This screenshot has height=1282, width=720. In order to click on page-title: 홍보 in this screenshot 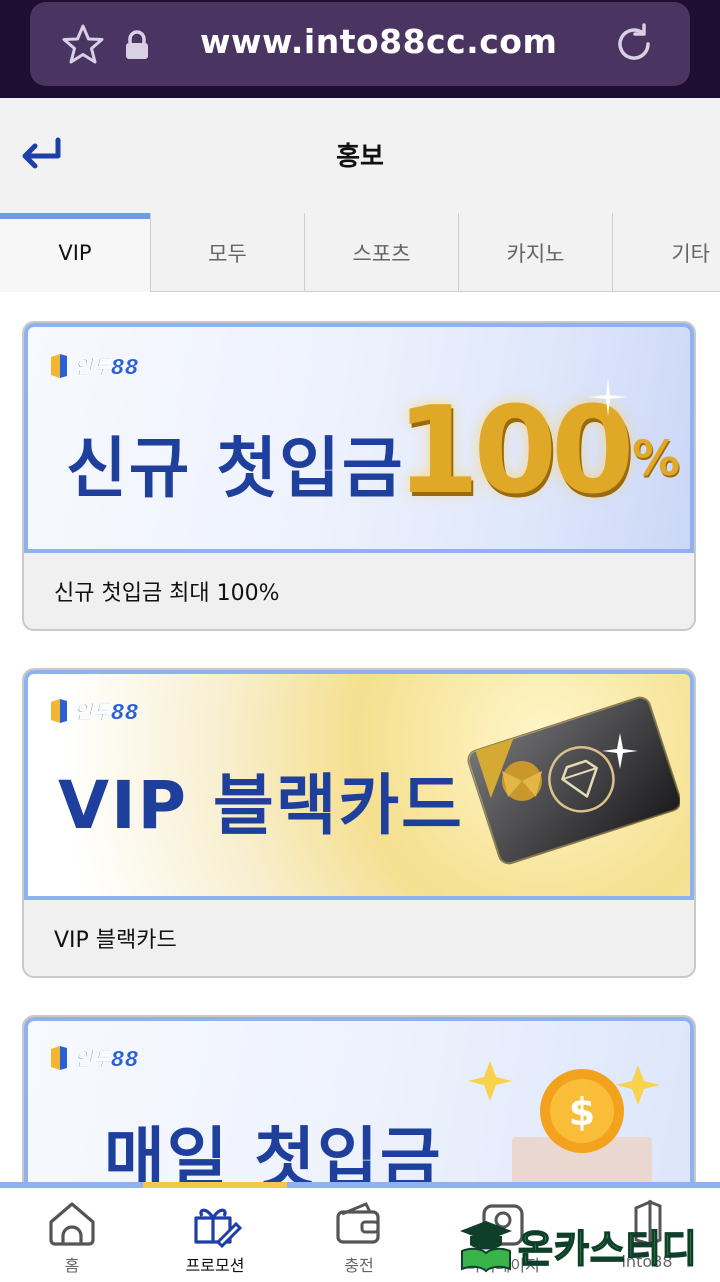, I will do `click(360, 157)`.